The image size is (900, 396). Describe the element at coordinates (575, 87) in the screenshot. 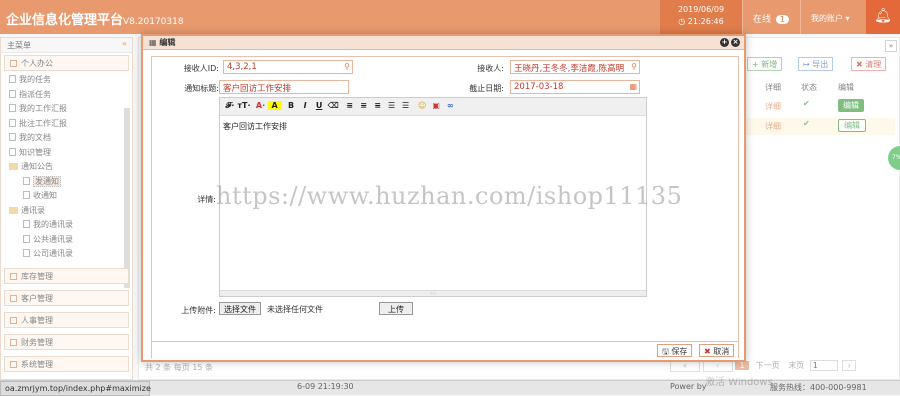

I see `deadline-field: 2017-03-18 ▦` at that location.